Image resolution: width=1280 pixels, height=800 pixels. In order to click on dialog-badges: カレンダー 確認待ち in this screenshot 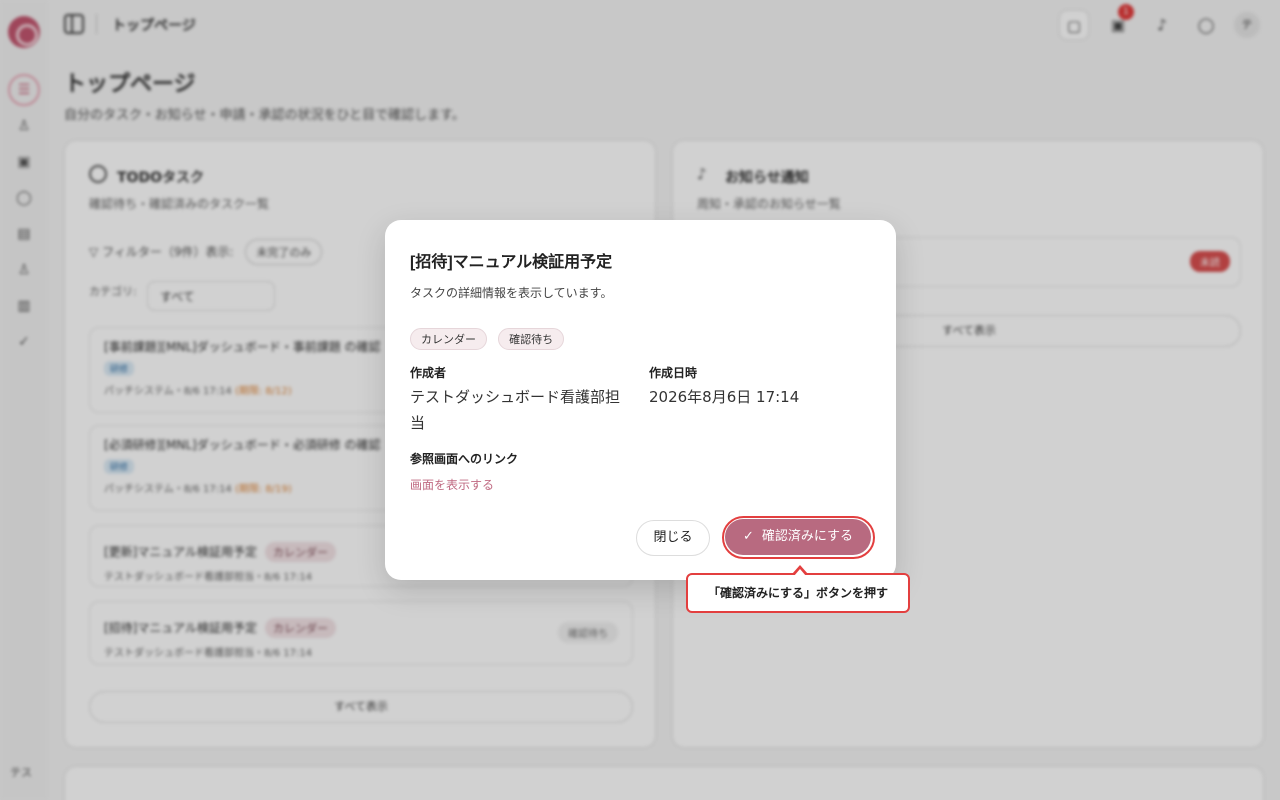, I will do `click(490, 339)`.